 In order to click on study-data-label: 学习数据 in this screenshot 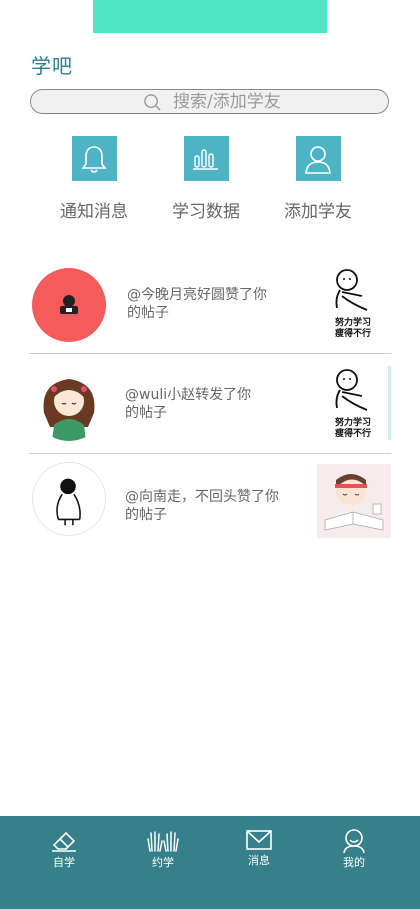, I will do `click(206, 212)`.